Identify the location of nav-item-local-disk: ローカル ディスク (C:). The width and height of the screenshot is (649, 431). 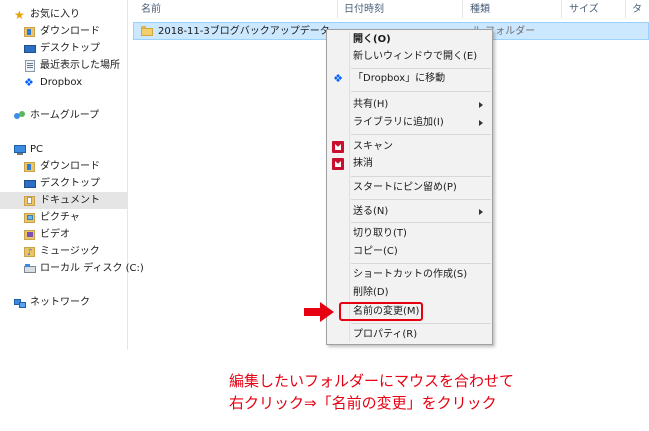
(84, 268).